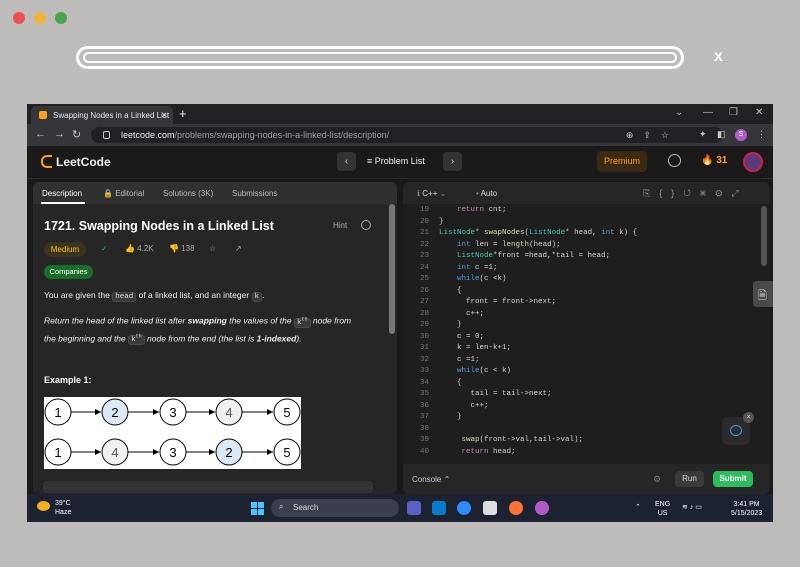 The width and height of the screenshot is (800, 567). I want to click on code-text: tail = tail->next;, so click(495, 394).